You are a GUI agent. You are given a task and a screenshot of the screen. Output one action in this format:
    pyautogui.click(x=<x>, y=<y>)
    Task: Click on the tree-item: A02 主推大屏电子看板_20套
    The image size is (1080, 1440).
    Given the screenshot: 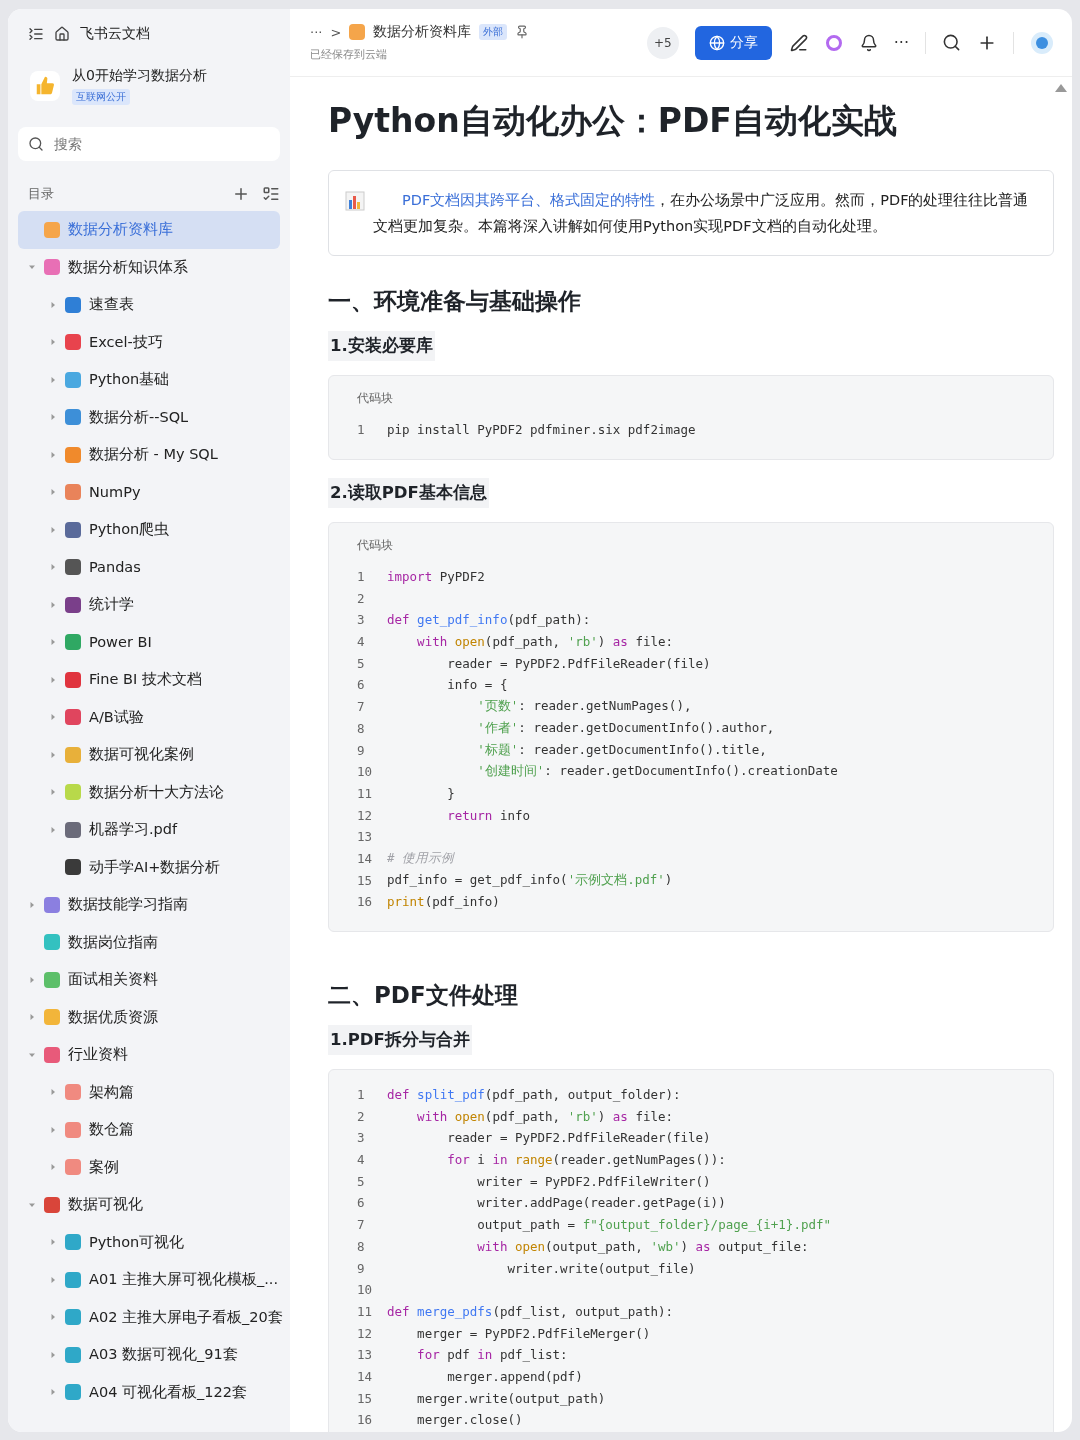 What is the action you would take?
    pyautogui.click(x=149, y=1317)
    